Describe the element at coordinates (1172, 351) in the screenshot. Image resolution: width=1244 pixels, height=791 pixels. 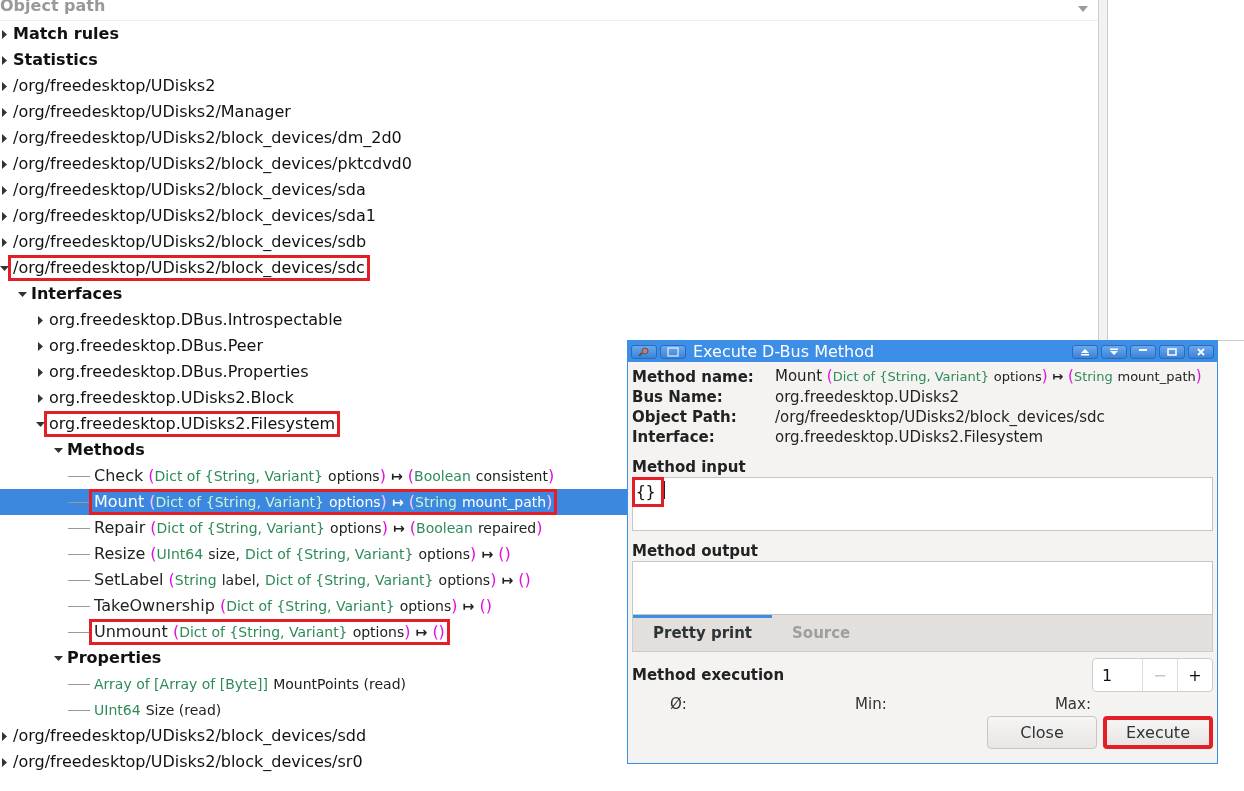
I see `maximize-icon` at that location.